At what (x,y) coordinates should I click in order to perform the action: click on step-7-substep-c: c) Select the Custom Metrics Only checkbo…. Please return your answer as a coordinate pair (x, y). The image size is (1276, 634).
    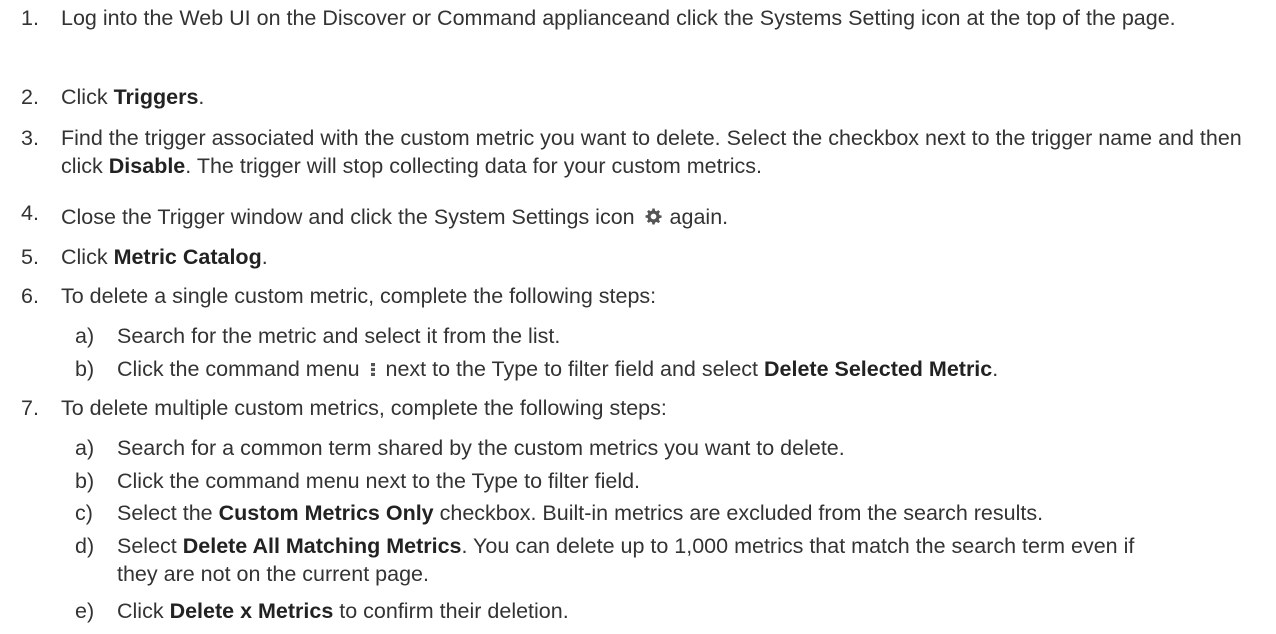
    Looking at the image, I should click on (633, 513).